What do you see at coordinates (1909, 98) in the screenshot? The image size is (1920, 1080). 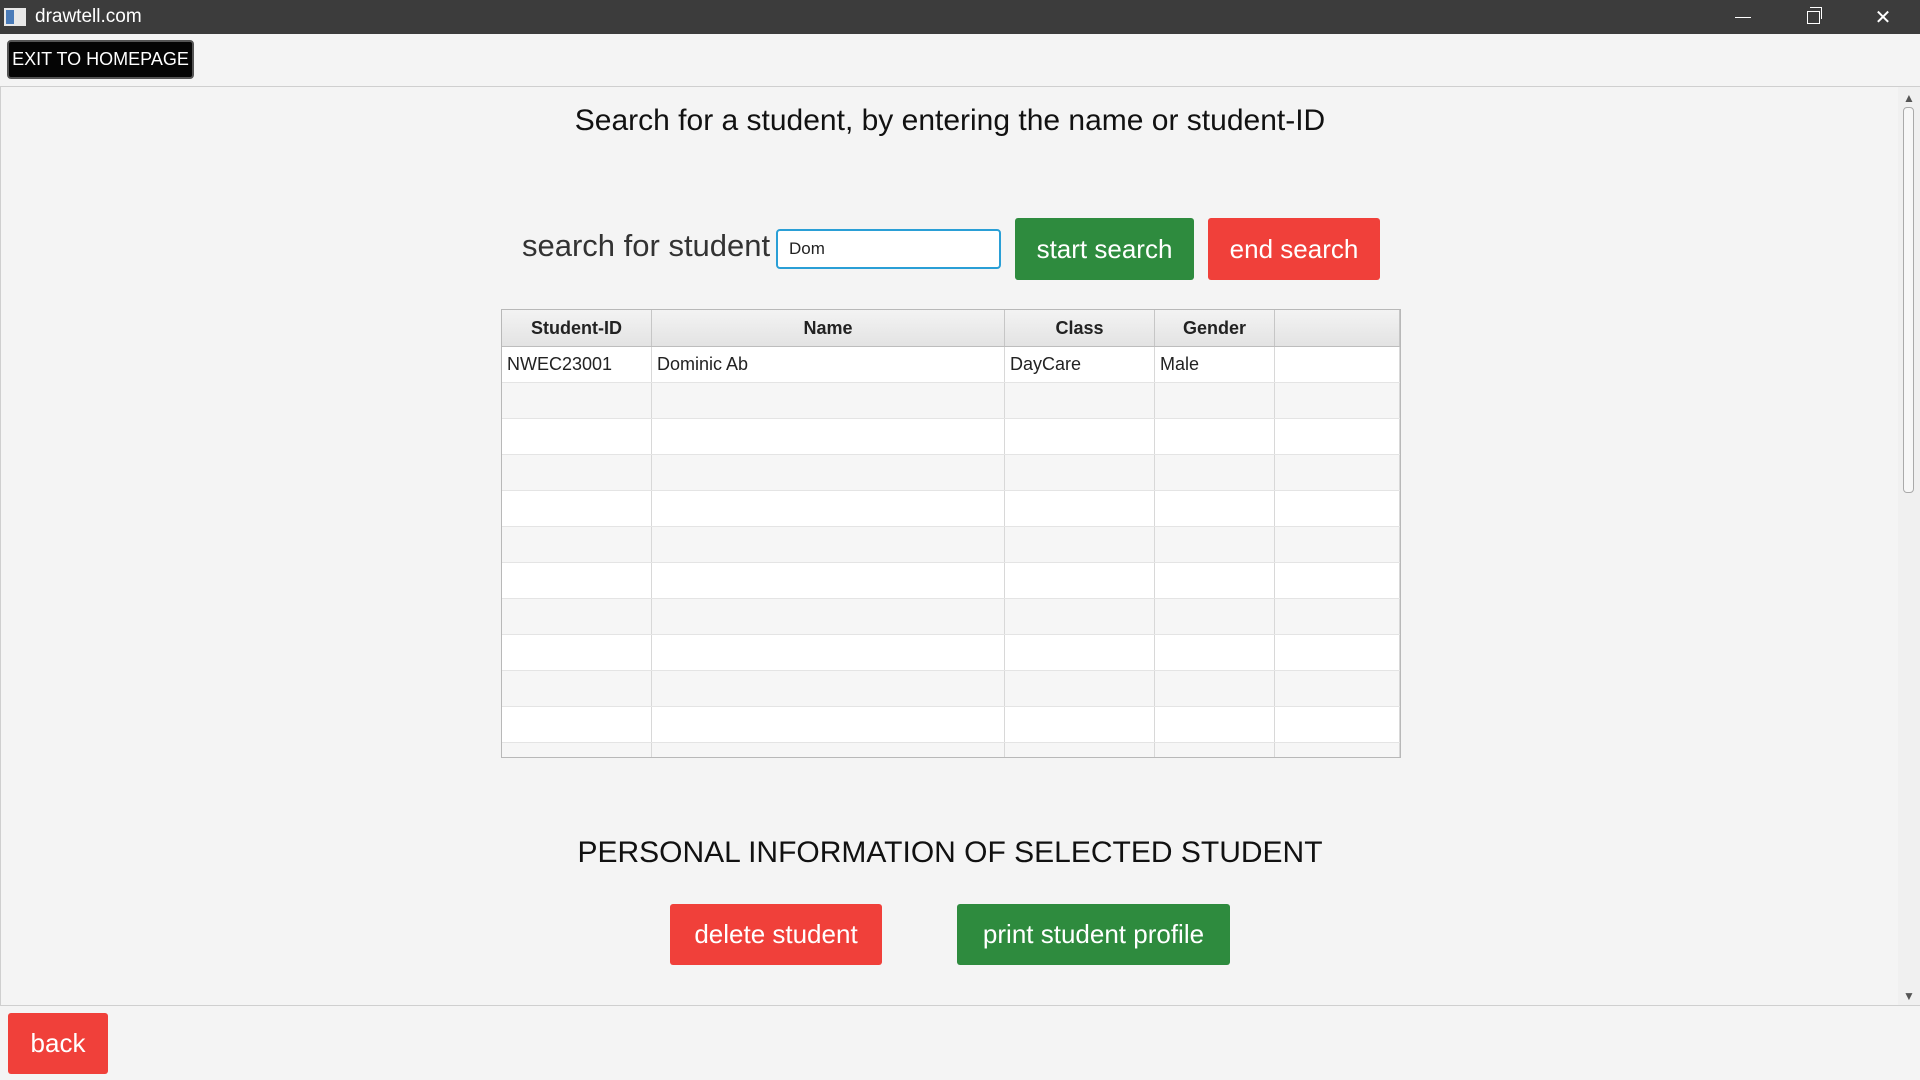 I see `chevron-up-icon: ▲` at bounding box center [1909, 98].